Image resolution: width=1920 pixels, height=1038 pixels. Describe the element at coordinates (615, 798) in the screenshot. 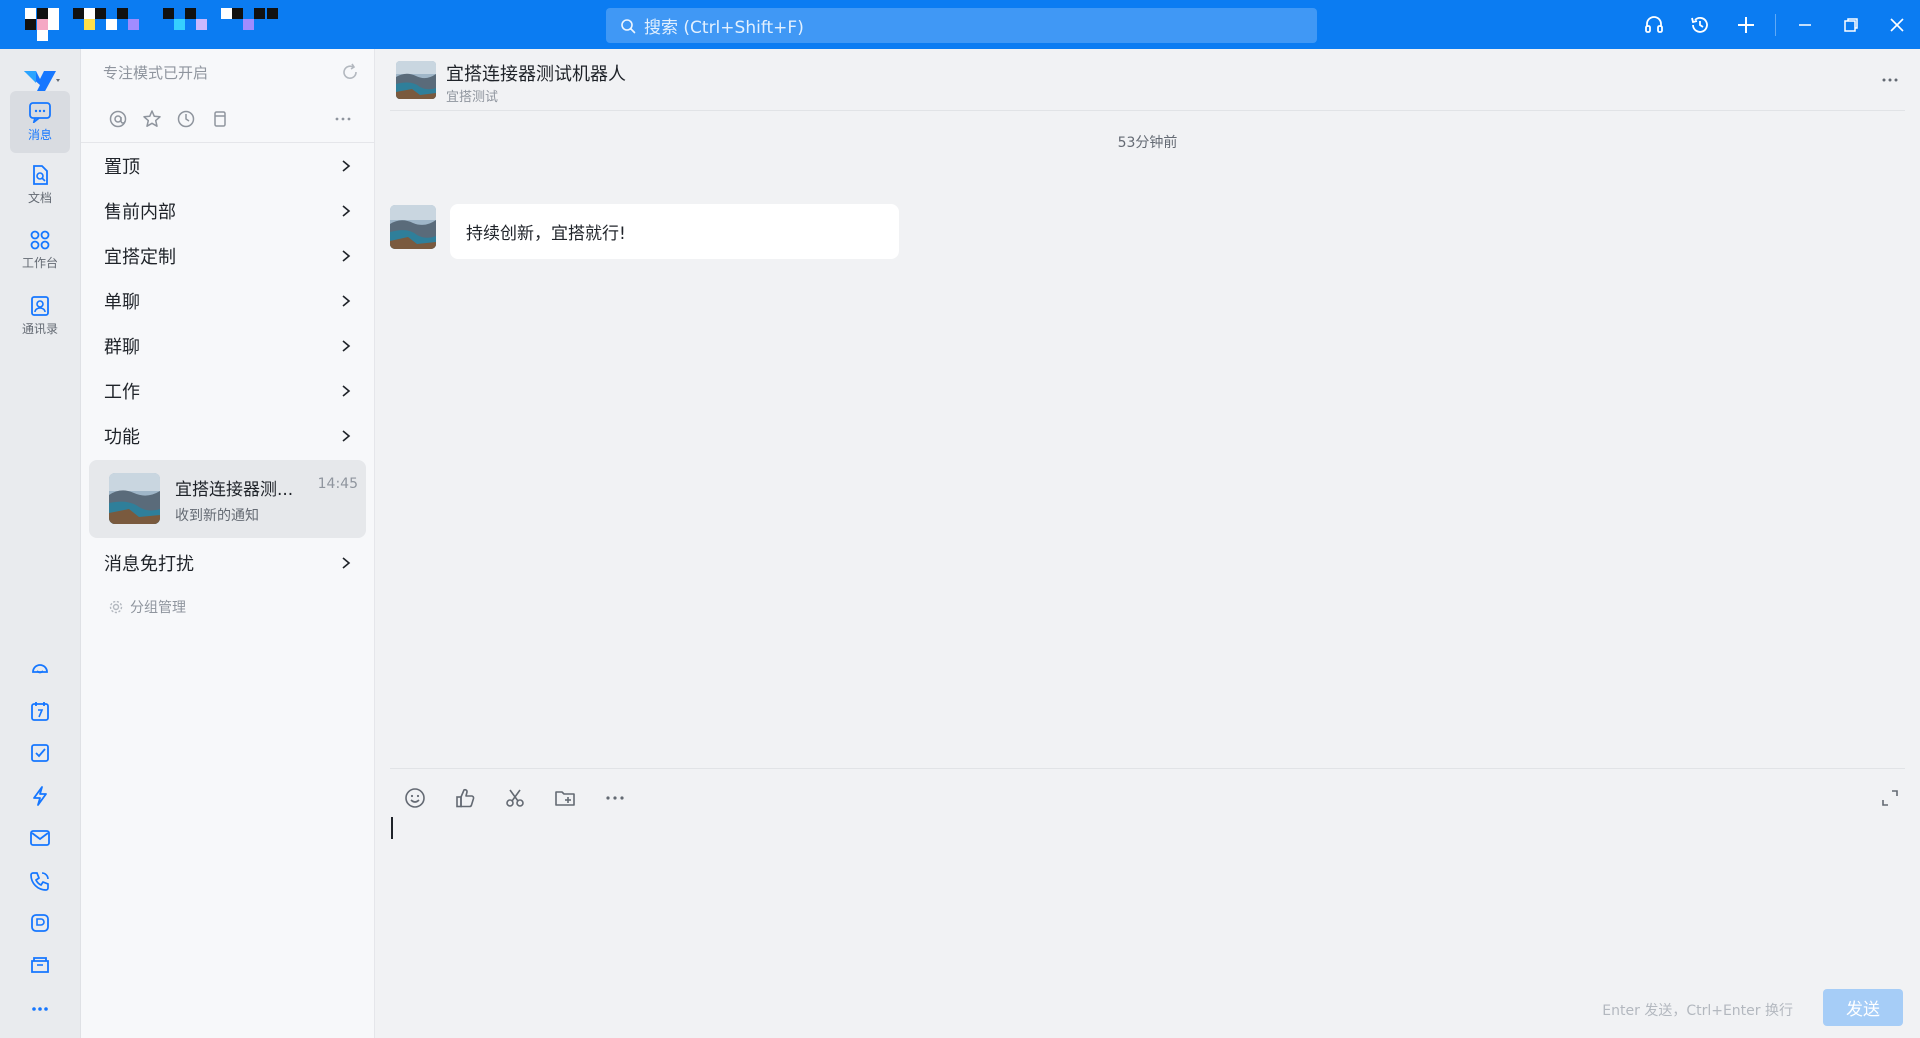

I see `more-tools-icon` at that location.